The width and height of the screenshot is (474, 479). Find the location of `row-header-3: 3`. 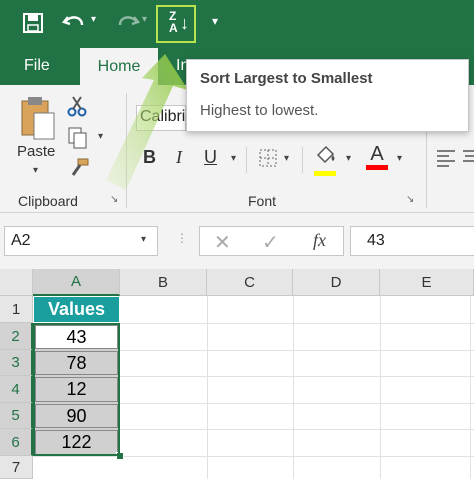

row-header-3: 3 is located at coordinates (16, 363).